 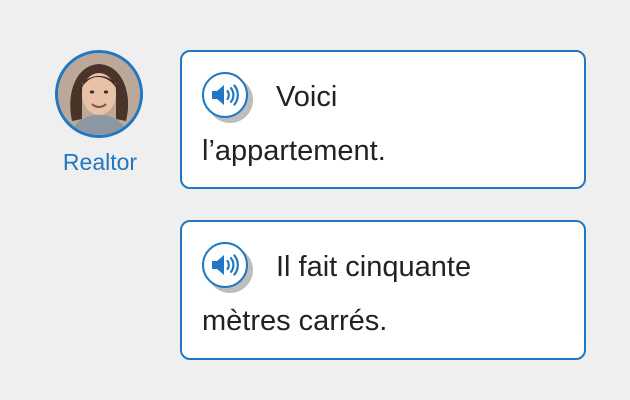 What do you see at coordinates (295, 321) in the screenshot?
I see `message-2-line-2: mètres carrés.` at bounding box center [295, 321].